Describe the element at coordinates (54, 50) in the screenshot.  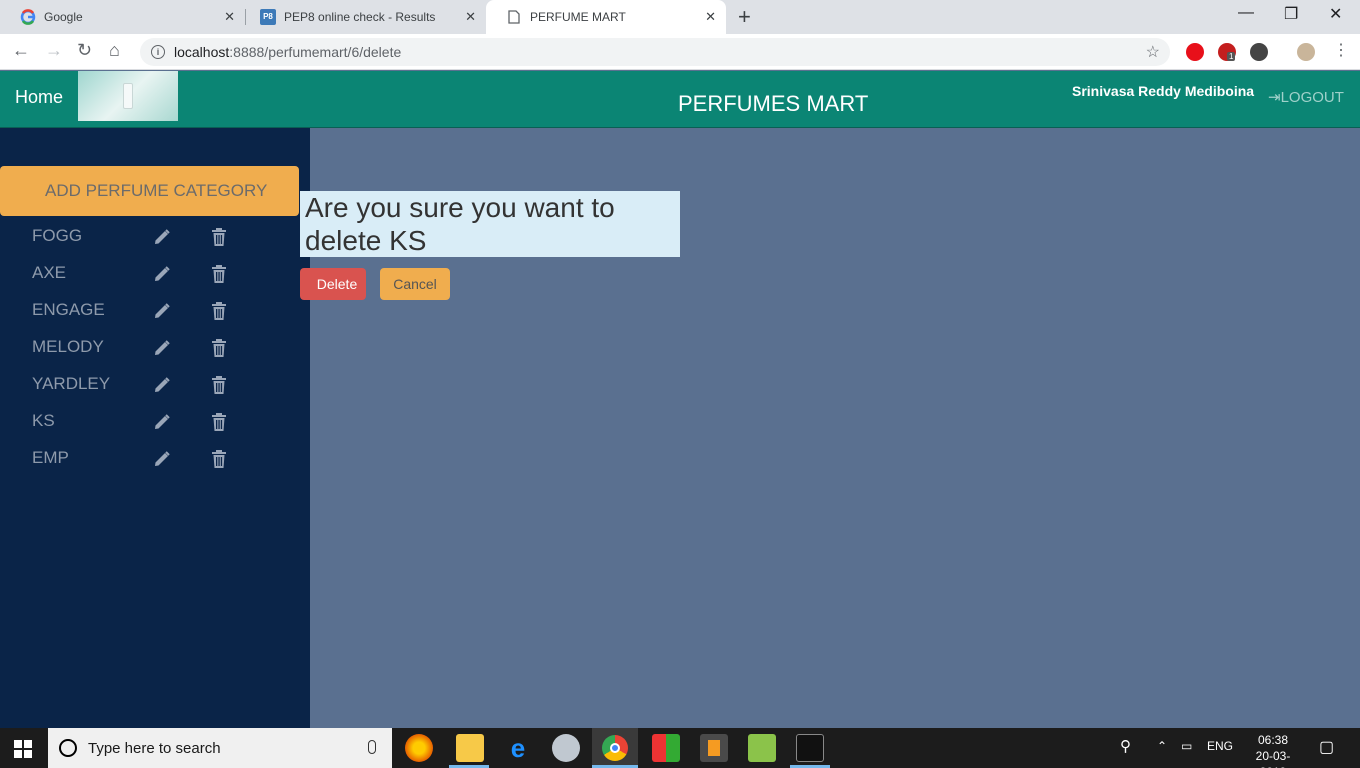
I see `forward-icon: →` at that location.